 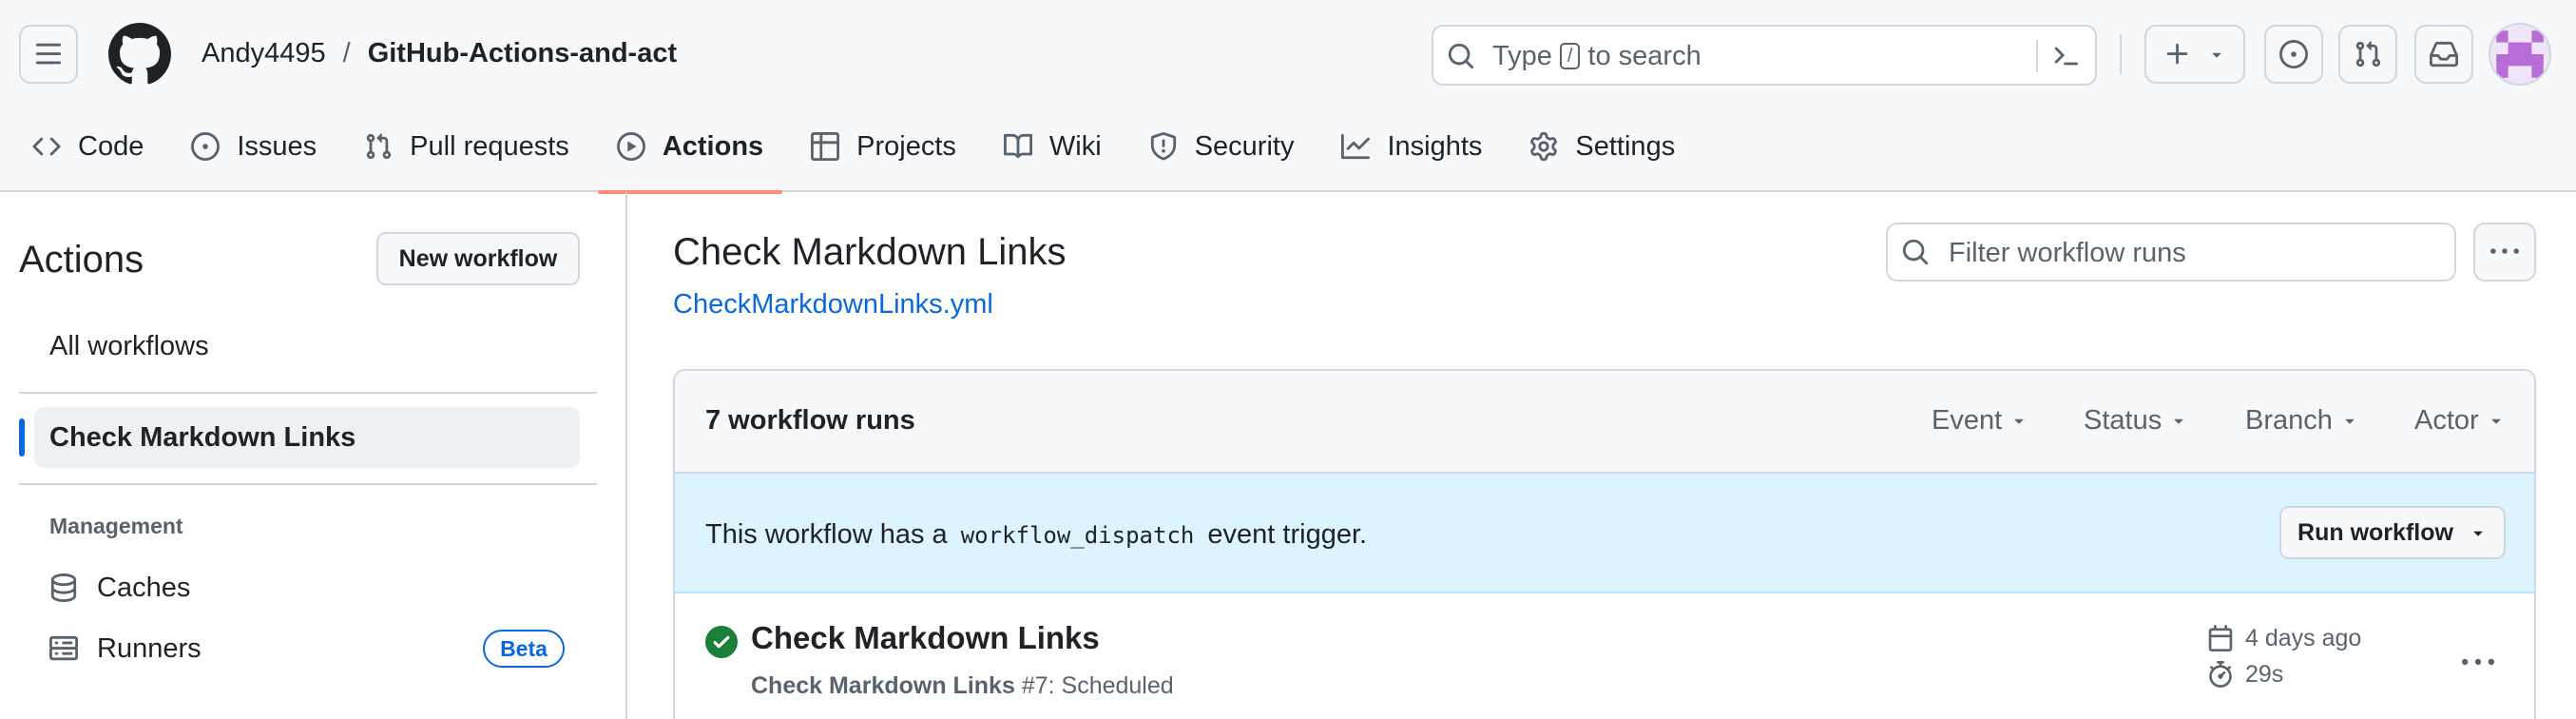 I want to click on server-icon, so click(x=64, y=648).